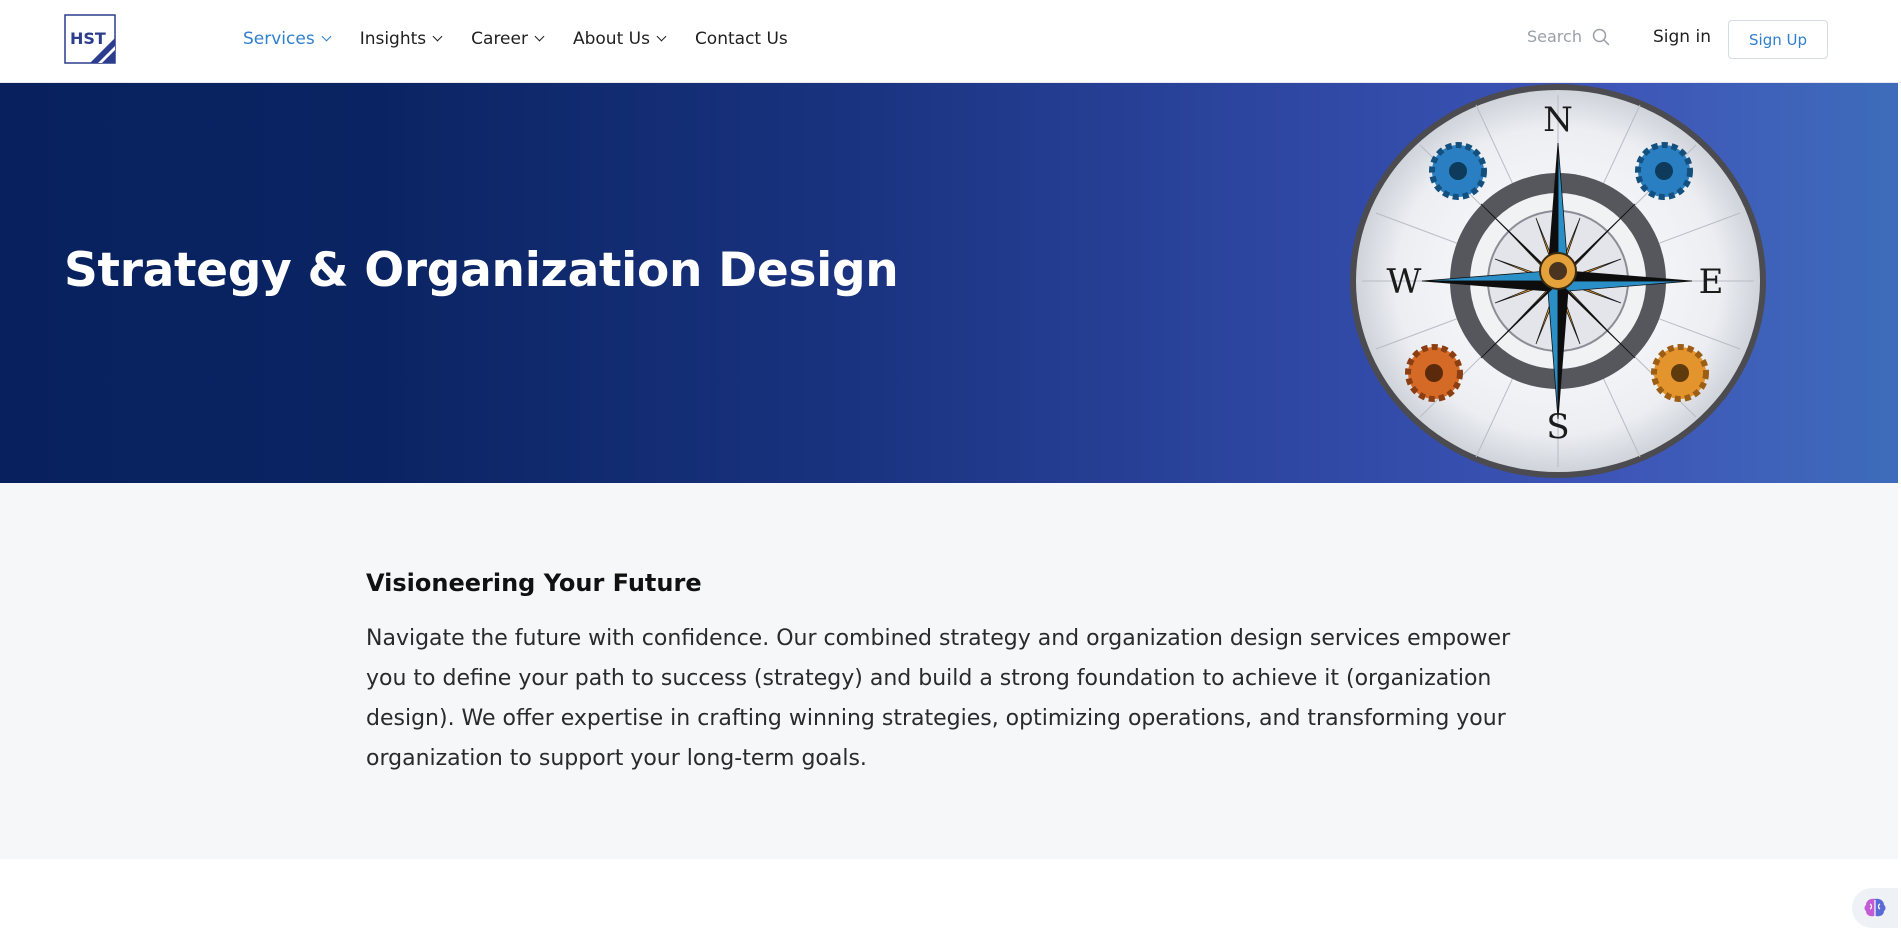  What do you see at coordinates (1711, 282) in the screenshot?
I see `svg-text: E` at bounding box center [1711, 282].